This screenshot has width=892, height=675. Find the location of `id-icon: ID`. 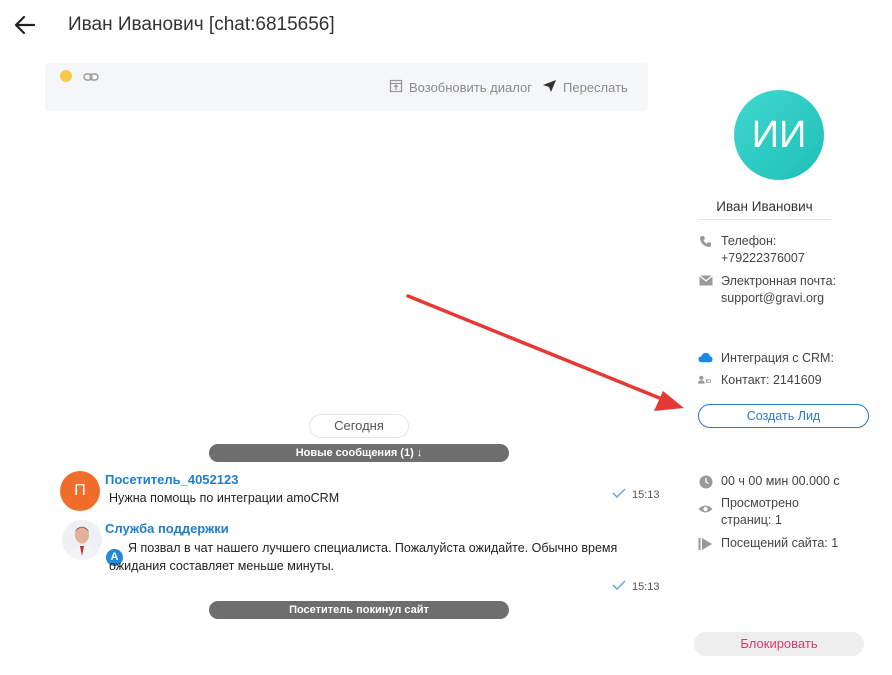

id-icon: ID is located at coordinates (705, 380).